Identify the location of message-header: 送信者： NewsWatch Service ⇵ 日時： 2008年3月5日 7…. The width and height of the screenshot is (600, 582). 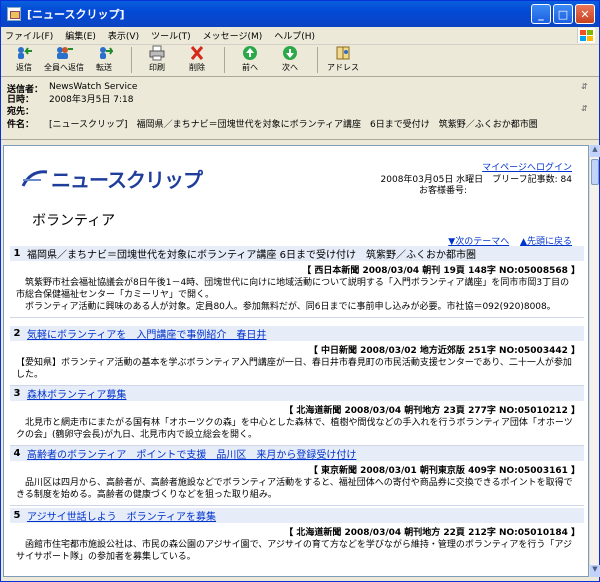
(300, 109).